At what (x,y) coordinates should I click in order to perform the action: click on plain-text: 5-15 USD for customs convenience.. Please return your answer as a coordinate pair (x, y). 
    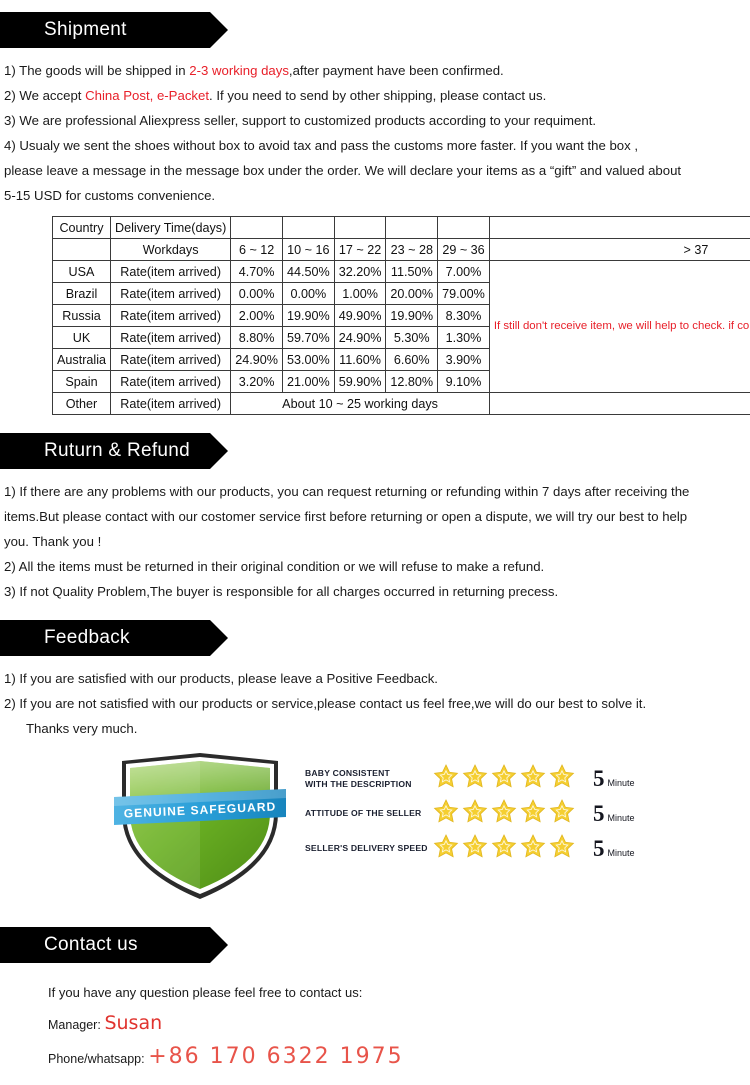
    Looking at the image, I should click on (110, 195).